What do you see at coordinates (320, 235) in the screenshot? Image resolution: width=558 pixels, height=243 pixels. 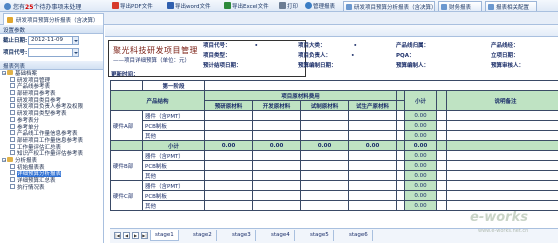 I see `sheet-tab-stage5: stage5` at bounding box center [320, 235].